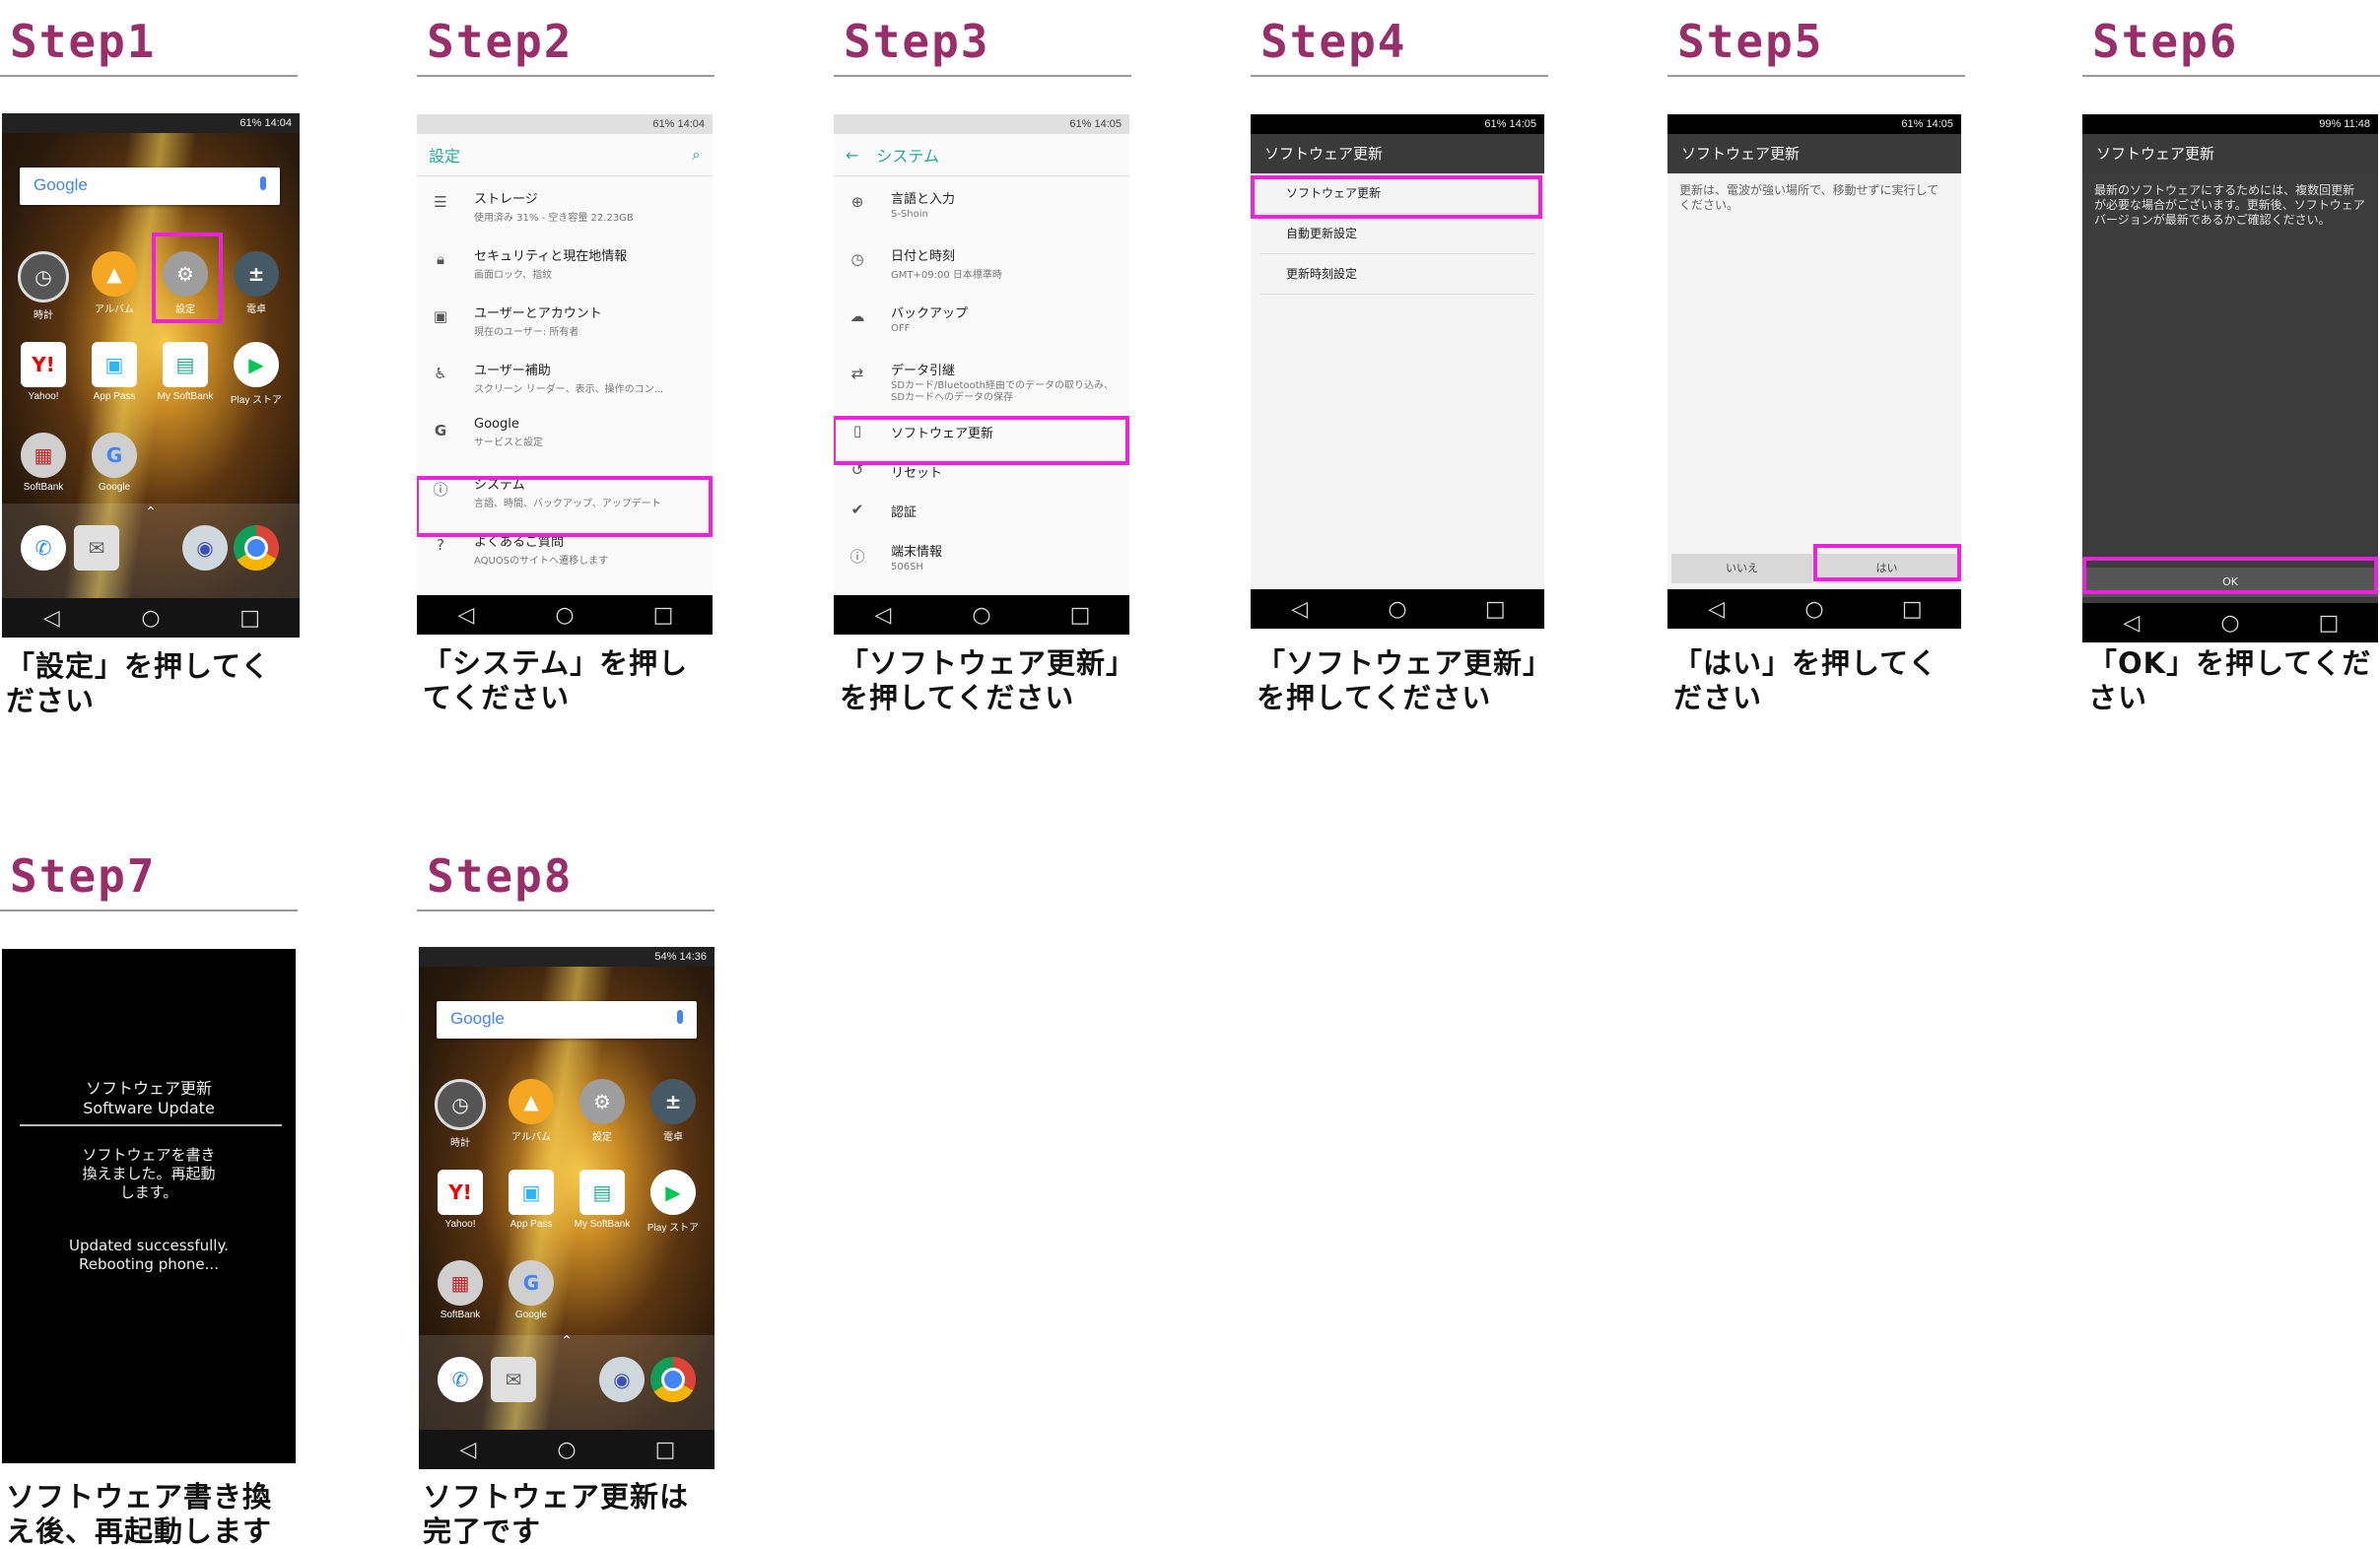 The height and width of the screenshot is (1549, 2380). What do you see at coordinates (696, 155) in the screenshot?
I see `search-icon: ⌕` at bounding box center [696, 155].